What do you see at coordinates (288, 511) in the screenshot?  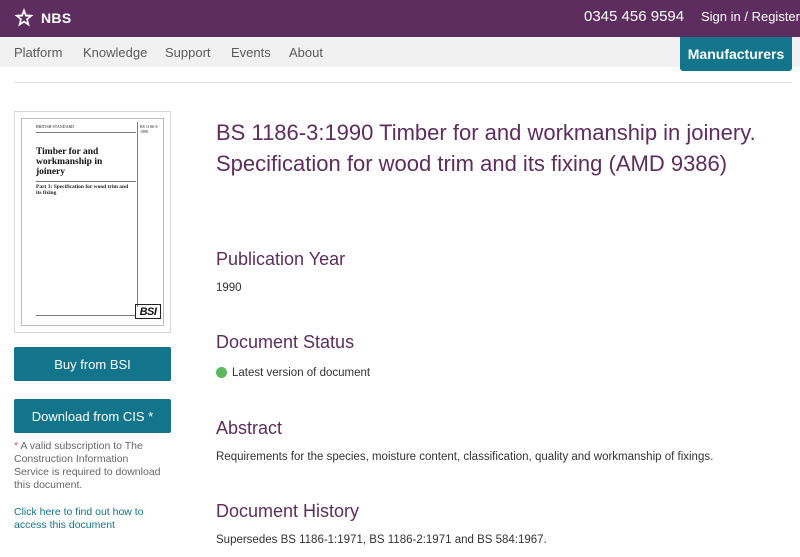 I see `document-history-heading: Document History` at bounding box center [288, 511].